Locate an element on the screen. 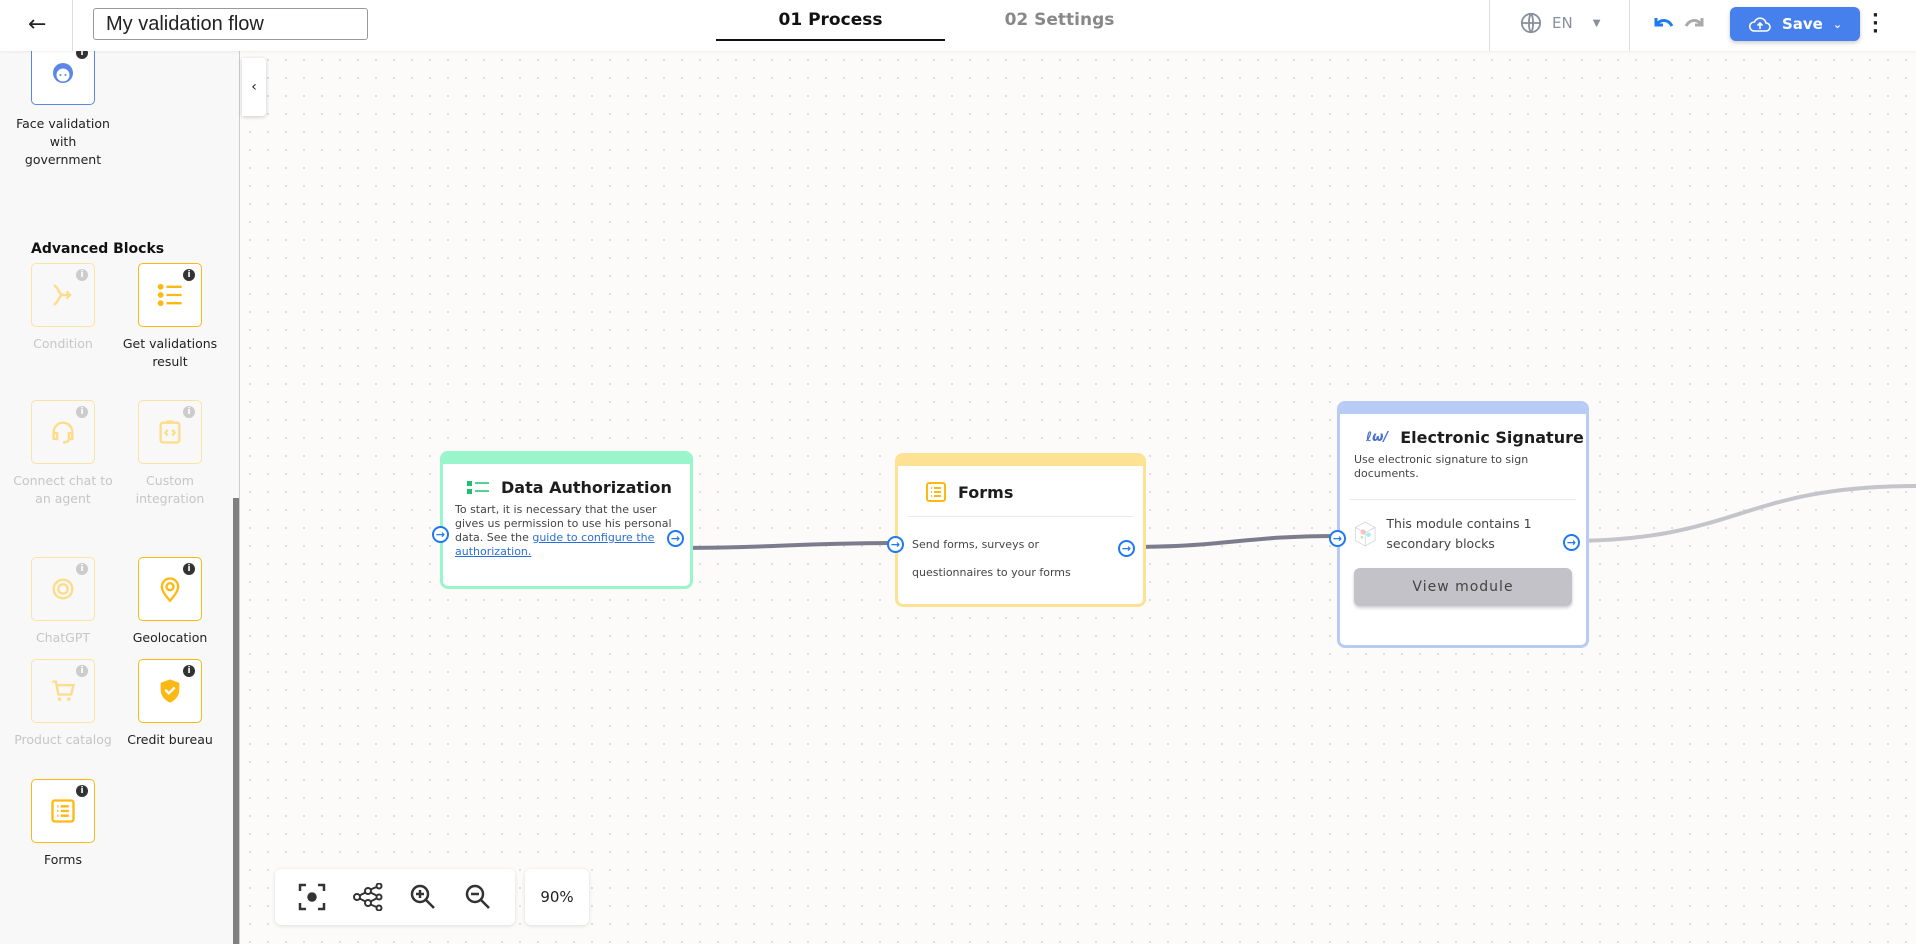 This screenshot has width=1916, height=944. checklist-icon is located at coordinates (478, 487).